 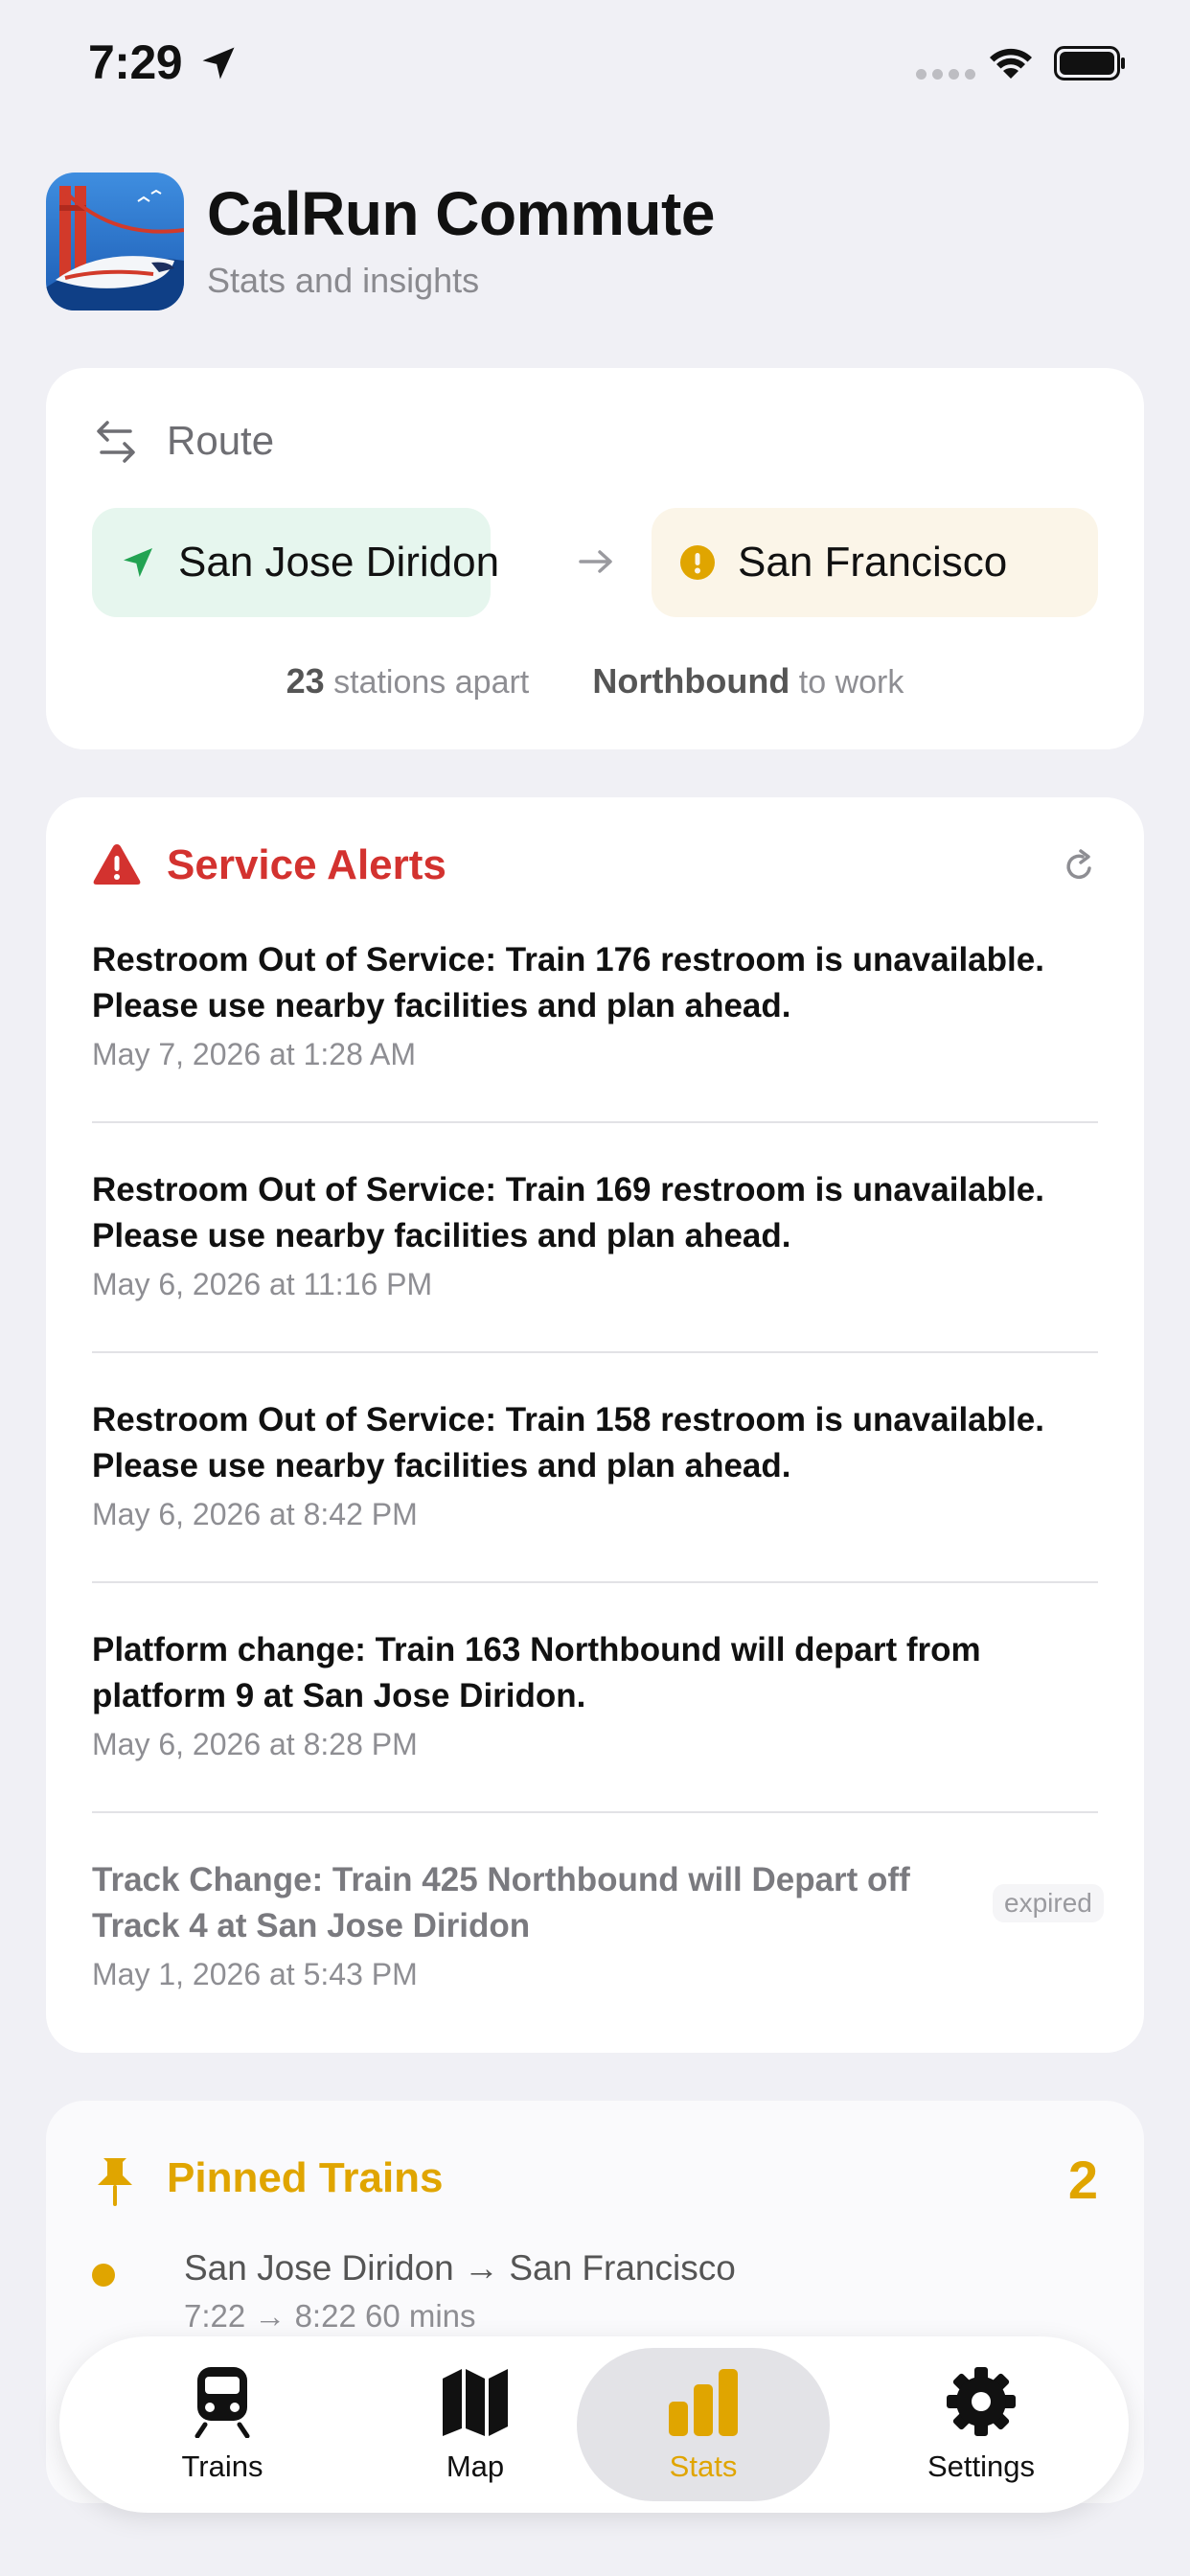 I want to click on wifi-icon, so click(x=1011, y=63).